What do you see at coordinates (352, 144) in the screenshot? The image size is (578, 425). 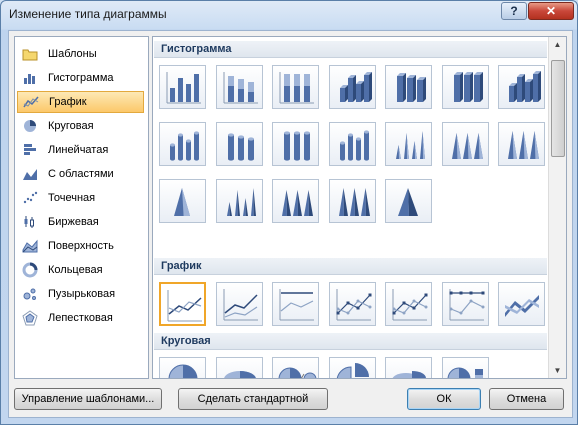 I see `3d-cylinder-chart-thumb` at bounding box center [352, 144].